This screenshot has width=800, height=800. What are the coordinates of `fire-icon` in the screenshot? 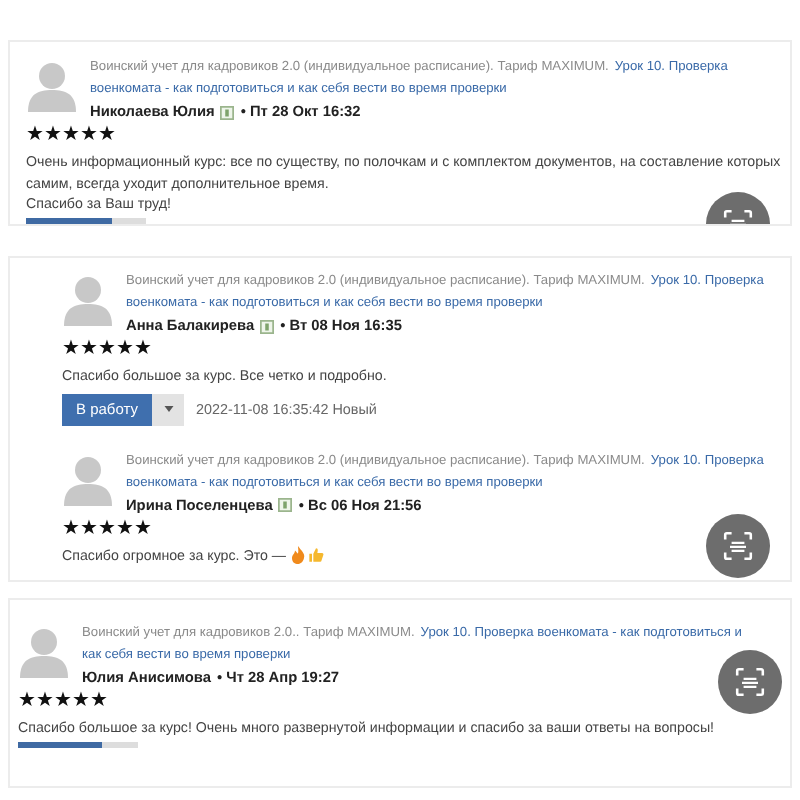 It's located at (298, 555).